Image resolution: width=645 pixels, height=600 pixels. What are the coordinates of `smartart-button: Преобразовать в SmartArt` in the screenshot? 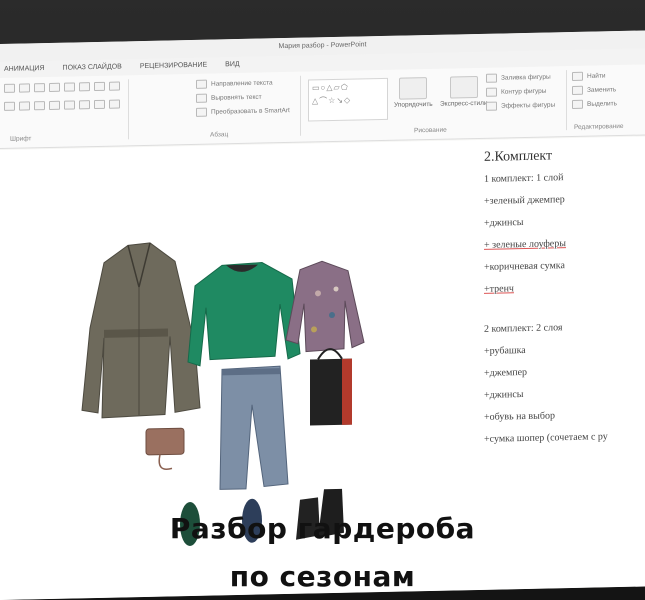 It's located at (243, 111).